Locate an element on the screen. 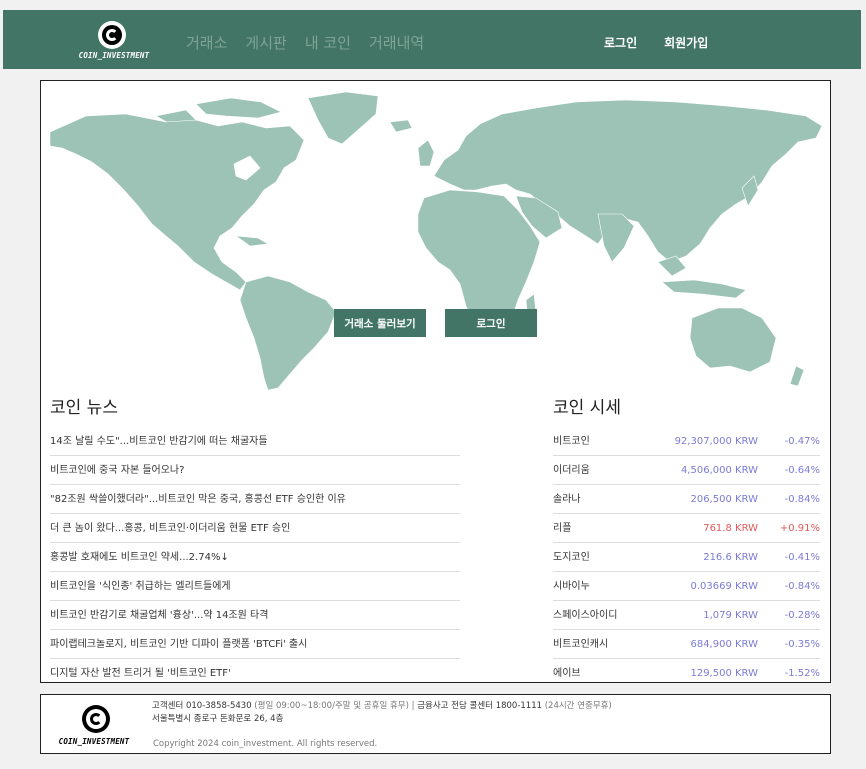 This screenshot has height=769, width=866. coin-change: -0.64% is located at coordinates (802, 470).